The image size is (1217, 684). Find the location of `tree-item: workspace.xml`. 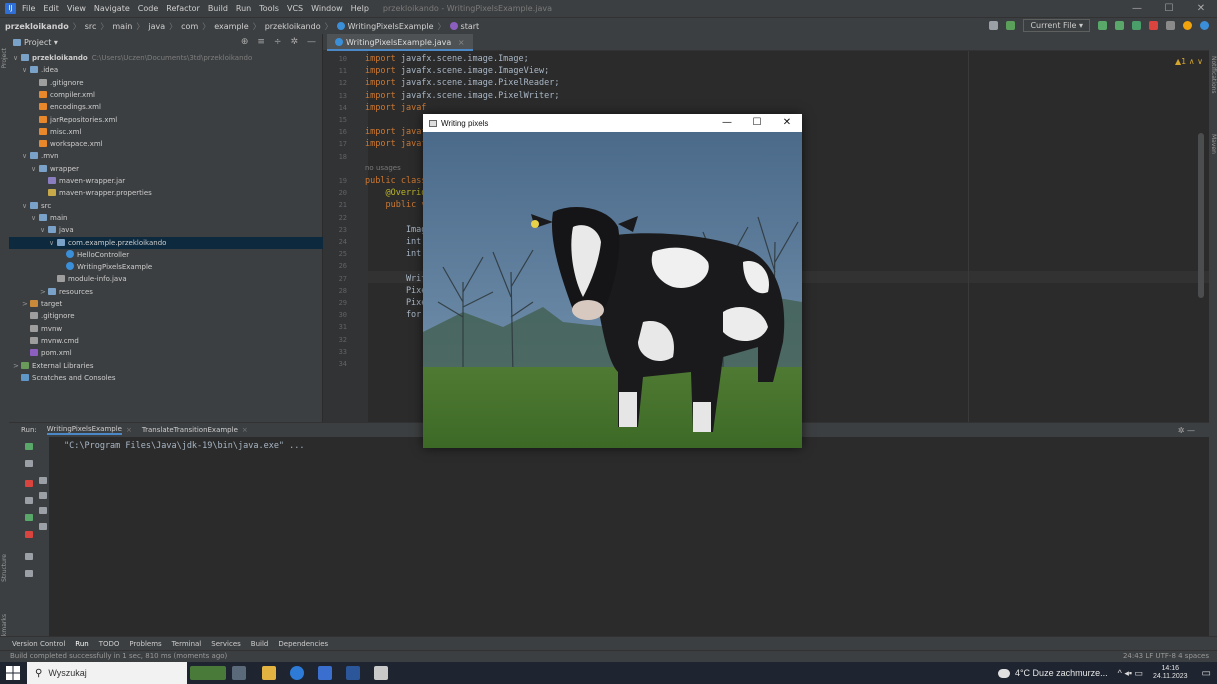

tree-item: workspace.xml is located at coordinates (166, 144).